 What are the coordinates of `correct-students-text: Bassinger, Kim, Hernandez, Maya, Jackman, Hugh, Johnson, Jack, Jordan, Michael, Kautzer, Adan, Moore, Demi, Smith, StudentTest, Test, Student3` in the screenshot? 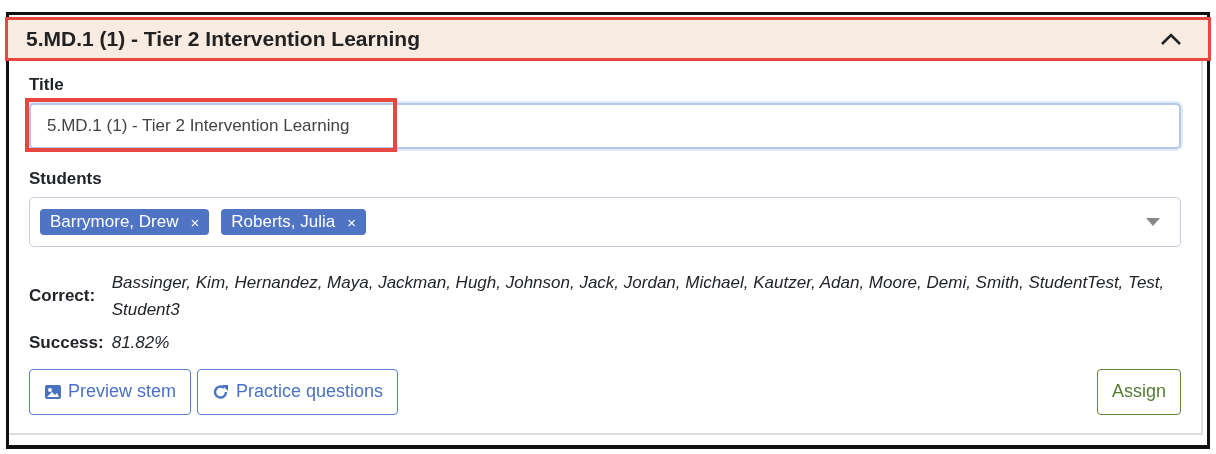 It's located at (638, 297).